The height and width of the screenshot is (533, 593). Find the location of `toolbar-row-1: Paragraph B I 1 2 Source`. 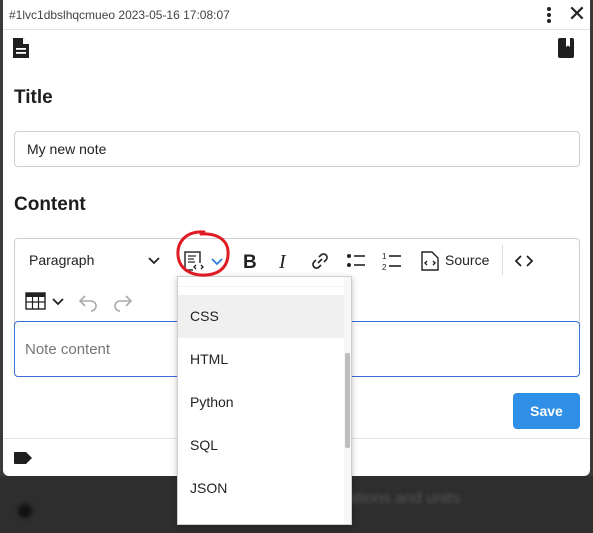

toolbar-row-1: Paragraph B I 1 2 Source is located at coordinates (297, 259).